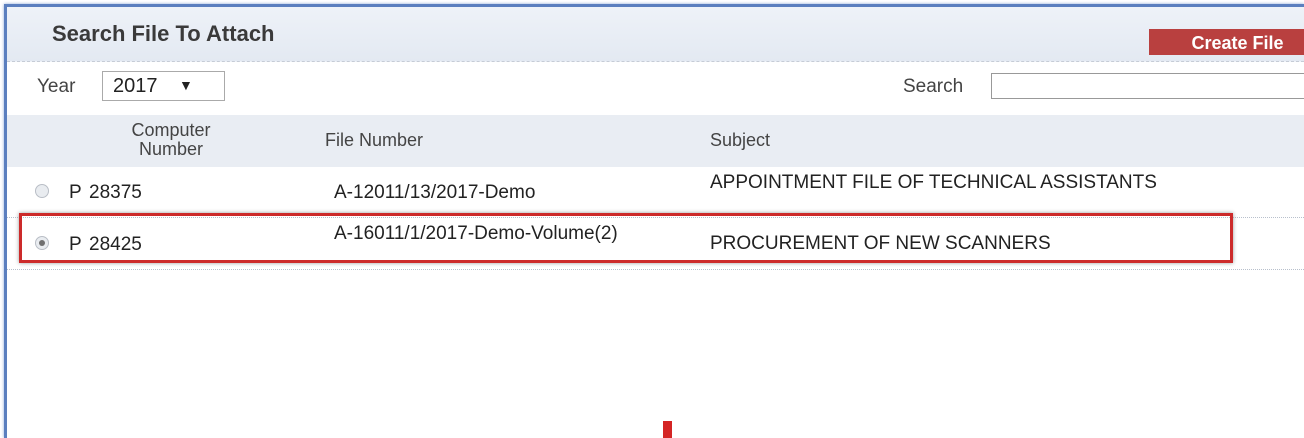 This screenshot has height=438, width=1304. Describe the element at coordinates (655, 141) in the screenshot. I see `table-header: Computer Number File Number Subject` at that location.